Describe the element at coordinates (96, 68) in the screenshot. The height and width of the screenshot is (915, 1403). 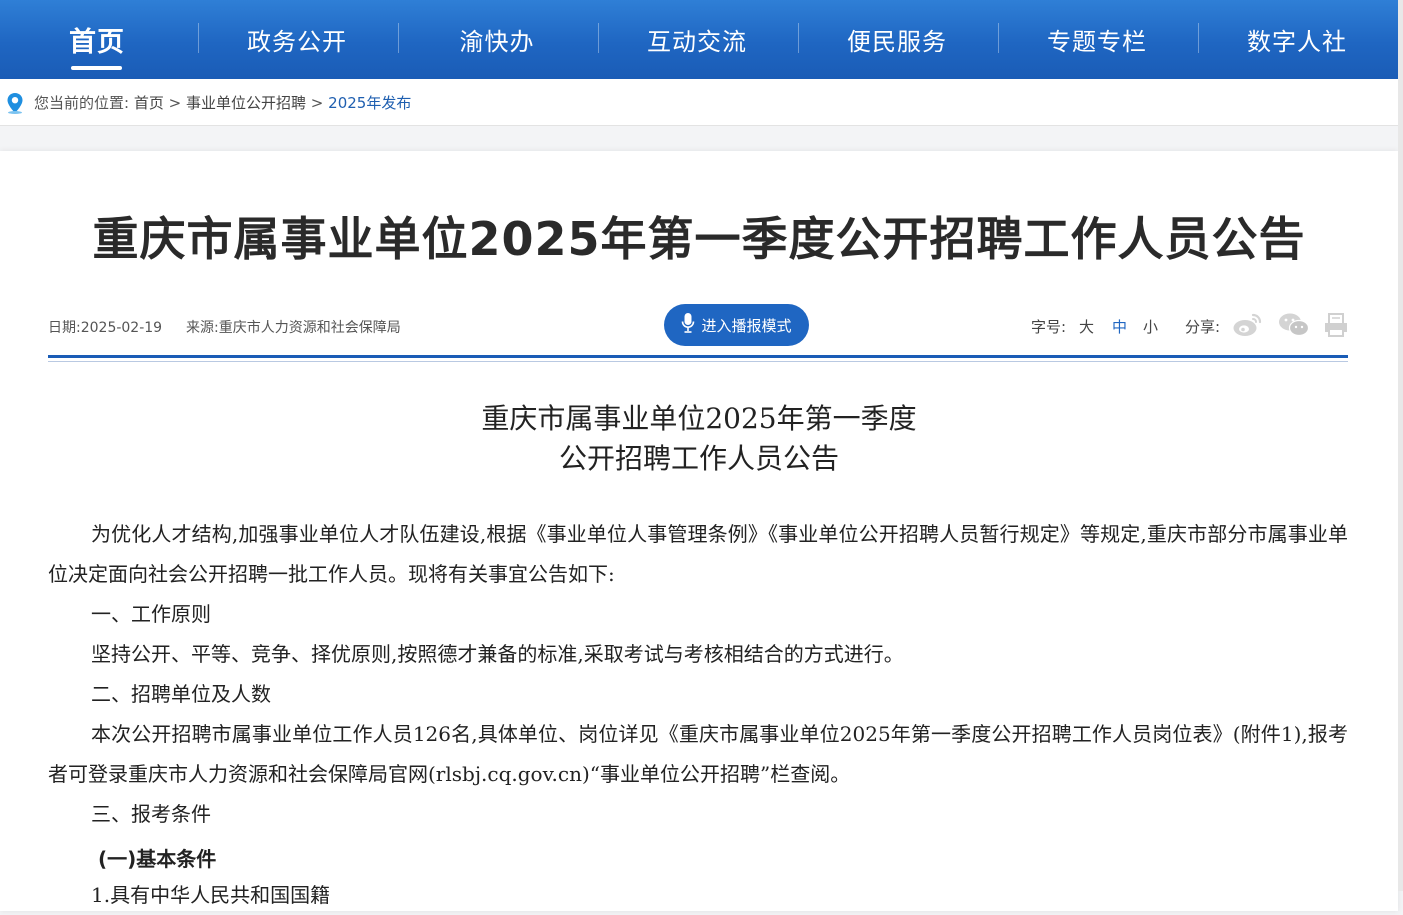
I see `nav-active-indicator` at that location.